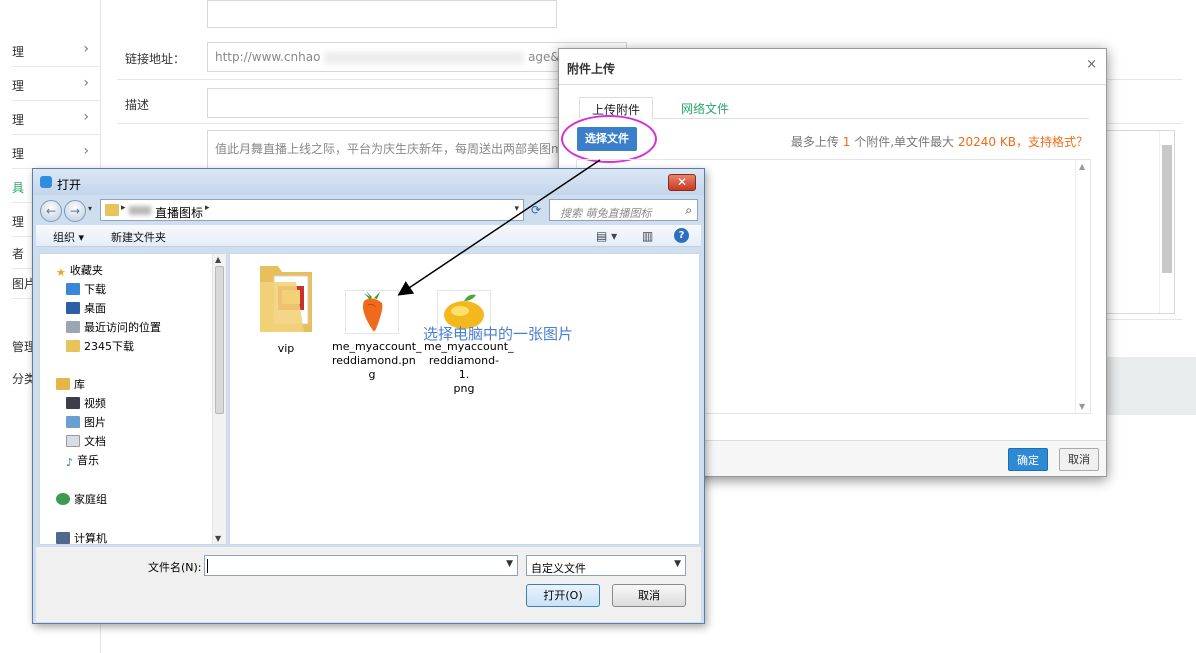 This screenshot has width=1196, height=653. Describe the element at coordinates (939, 141) in the screenshot. I see `upload-limits-info: 最多上传 1 个附件,单文件最大 20240 KB，支持格式？` at that location.